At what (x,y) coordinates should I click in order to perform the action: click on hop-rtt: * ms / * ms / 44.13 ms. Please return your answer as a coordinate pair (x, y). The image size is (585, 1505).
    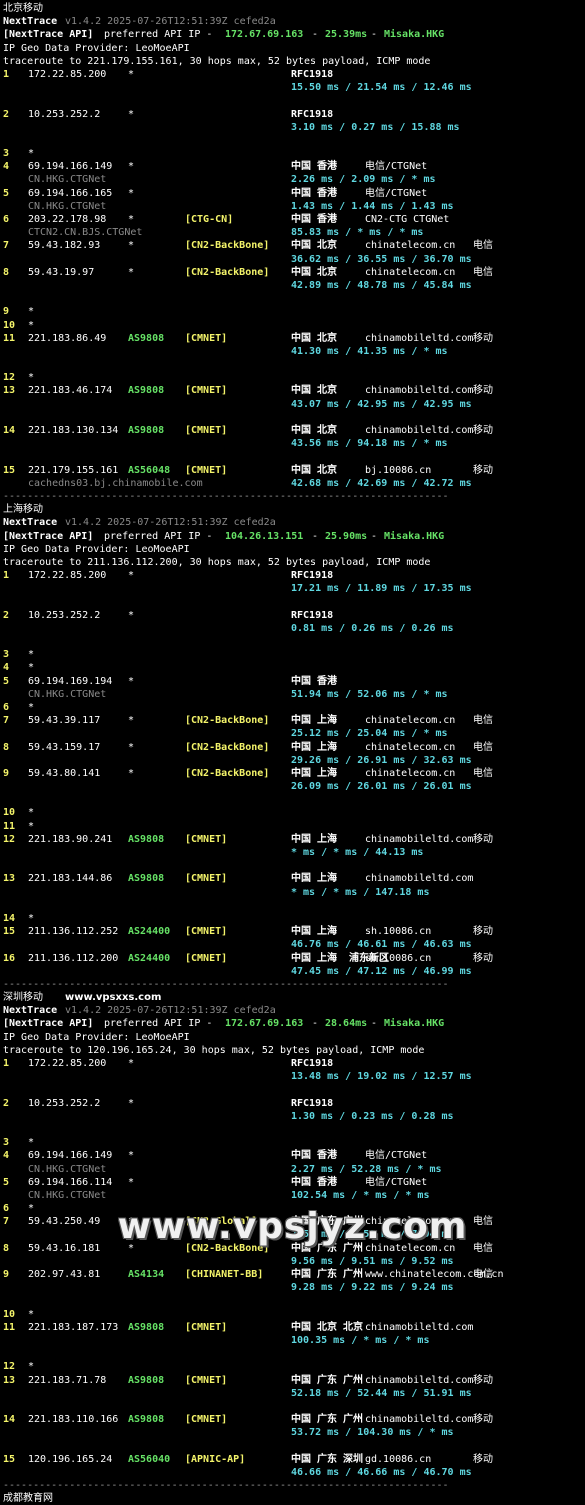
    Looking at the image, I should click on (357, 852).